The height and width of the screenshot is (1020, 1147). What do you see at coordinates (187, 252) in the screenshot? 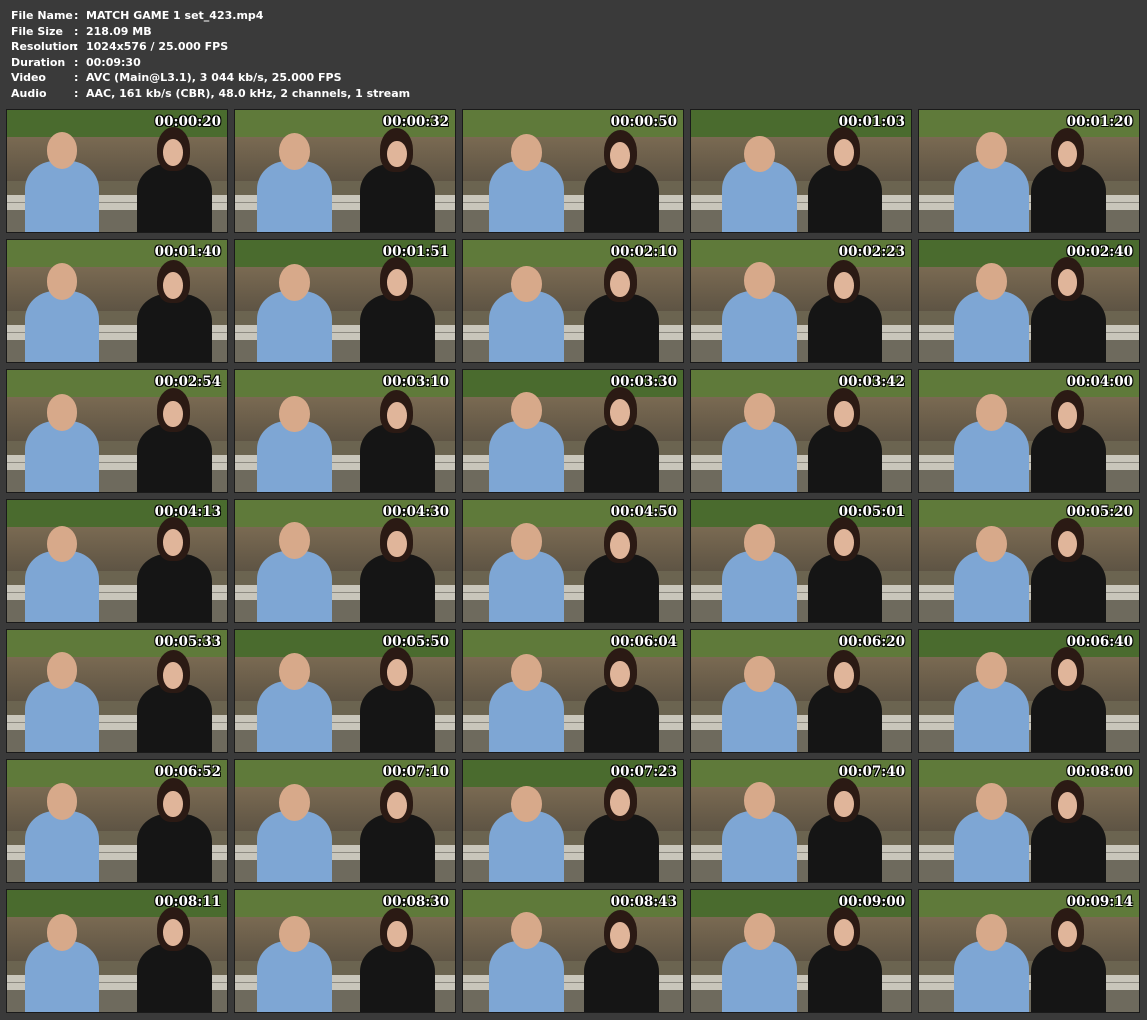
I see `thumbnail-timestamp: 00:01:40` at bounding box center [187, 252].